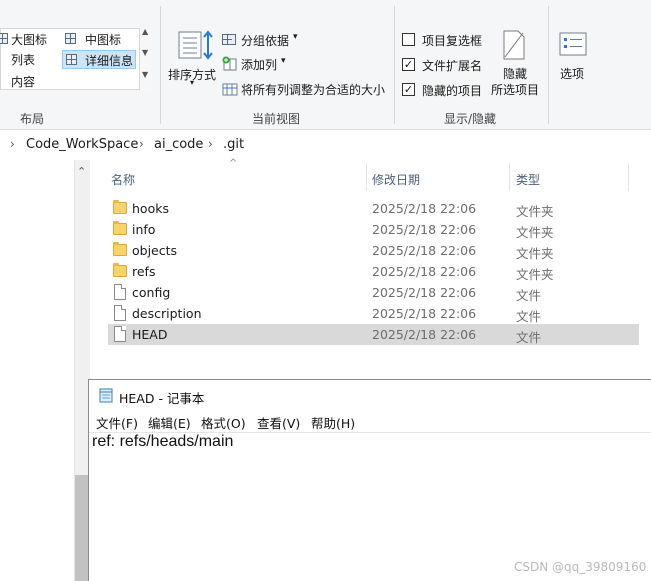  I want to click on column-header-name: 名称, so click(123, 179).